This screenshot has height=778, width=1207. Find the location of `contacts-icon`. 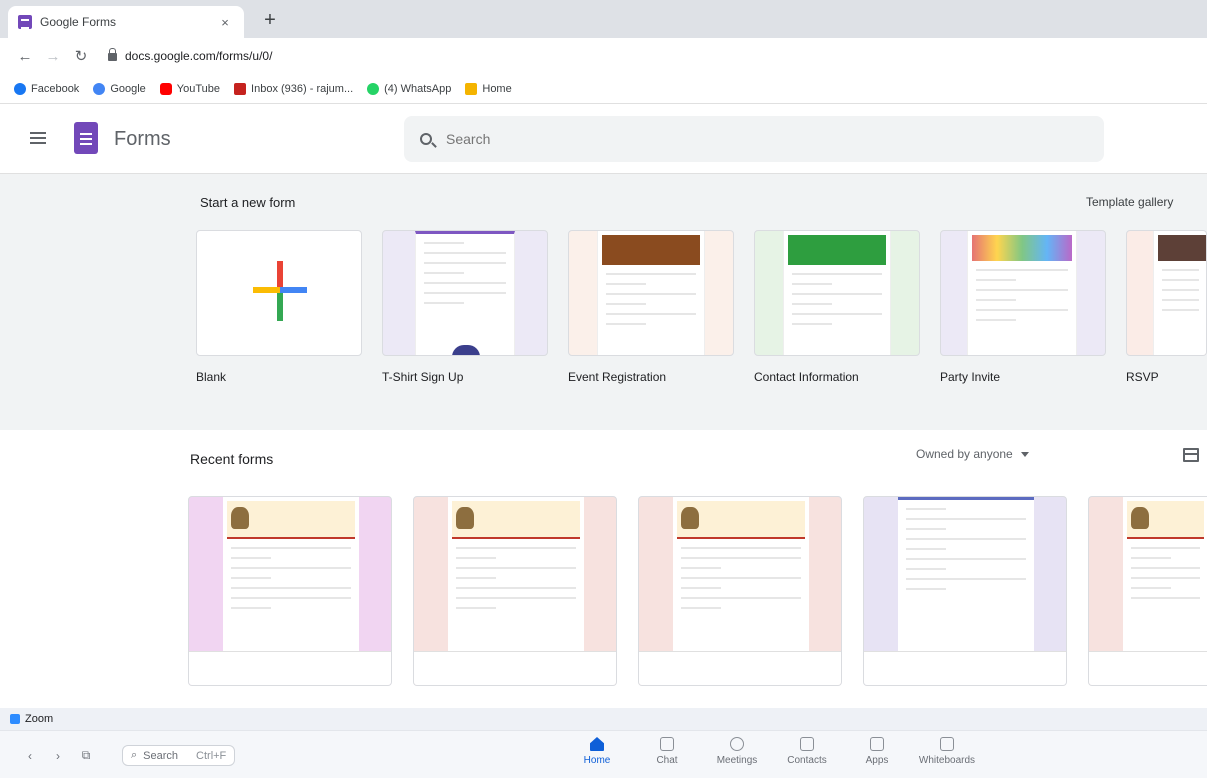

contacts-icon is located at coordinates (807, 744).